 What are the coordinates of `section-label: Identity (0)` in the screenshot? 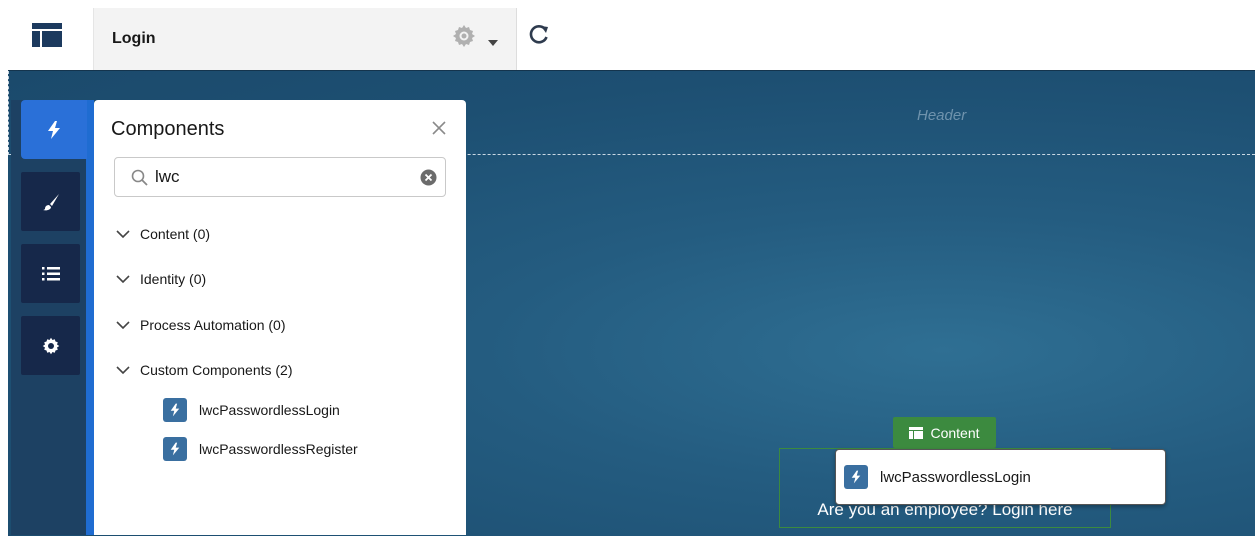 It's located at (173, 279).